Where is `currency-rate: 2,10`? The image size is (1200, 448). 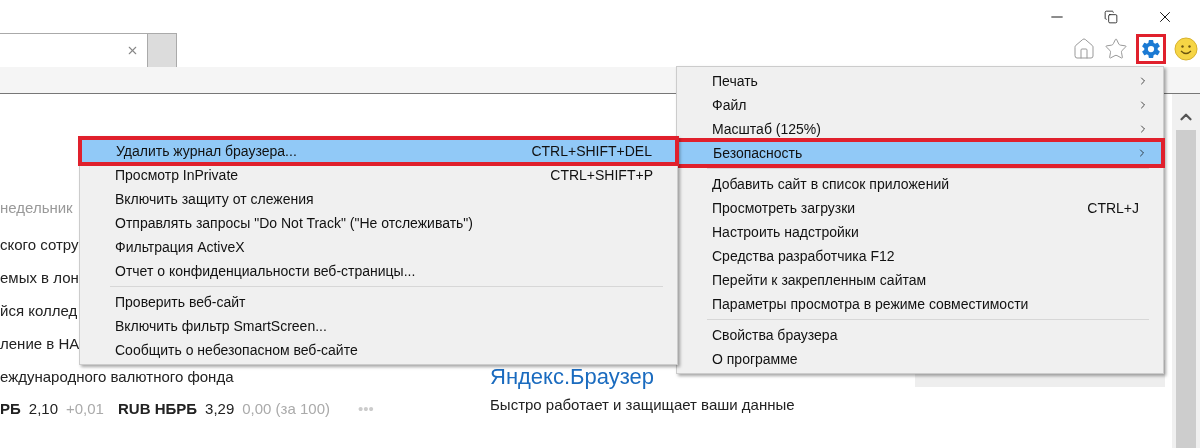 currency-rate: 2,10 is located at coordinates (43, 409).